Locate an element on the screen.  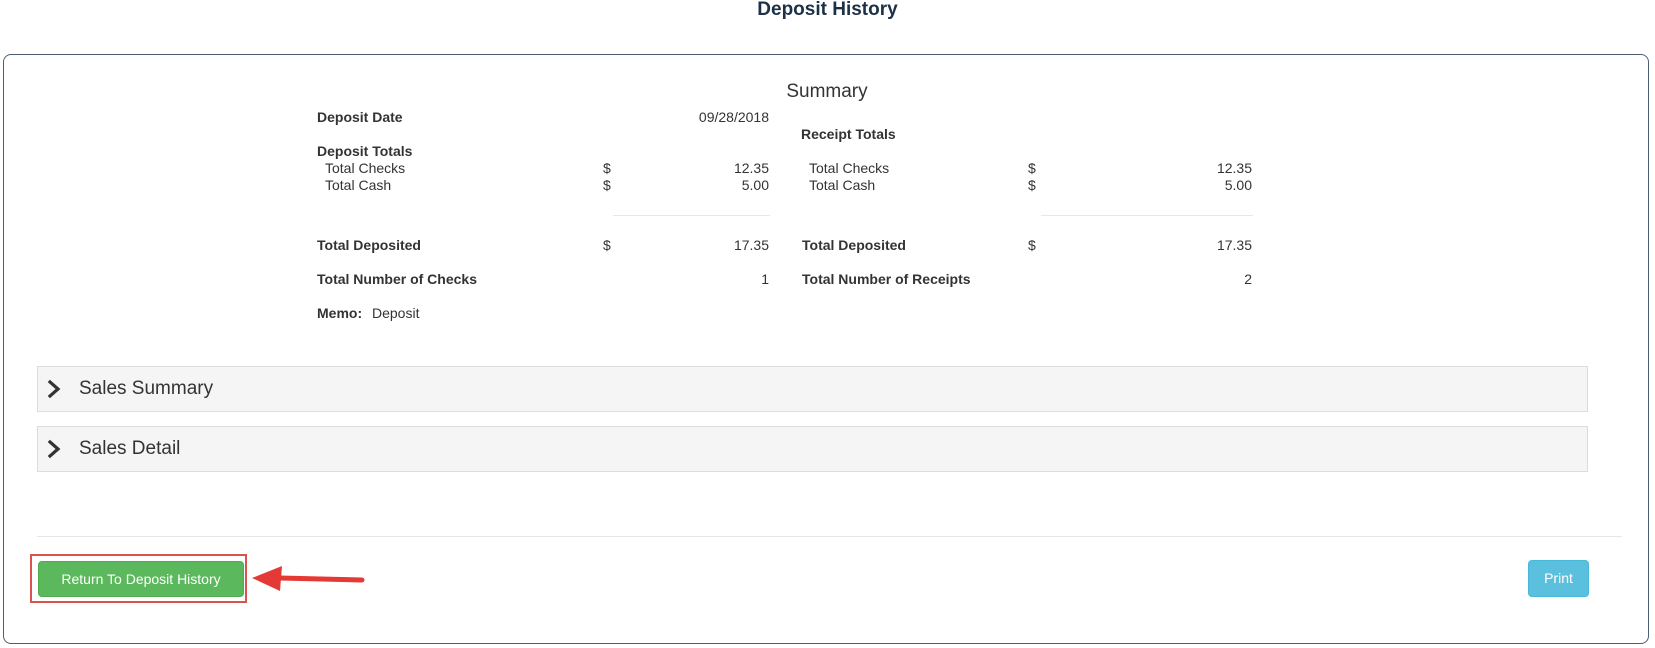
red-arrow-icon is located at coordinates (308, 578).